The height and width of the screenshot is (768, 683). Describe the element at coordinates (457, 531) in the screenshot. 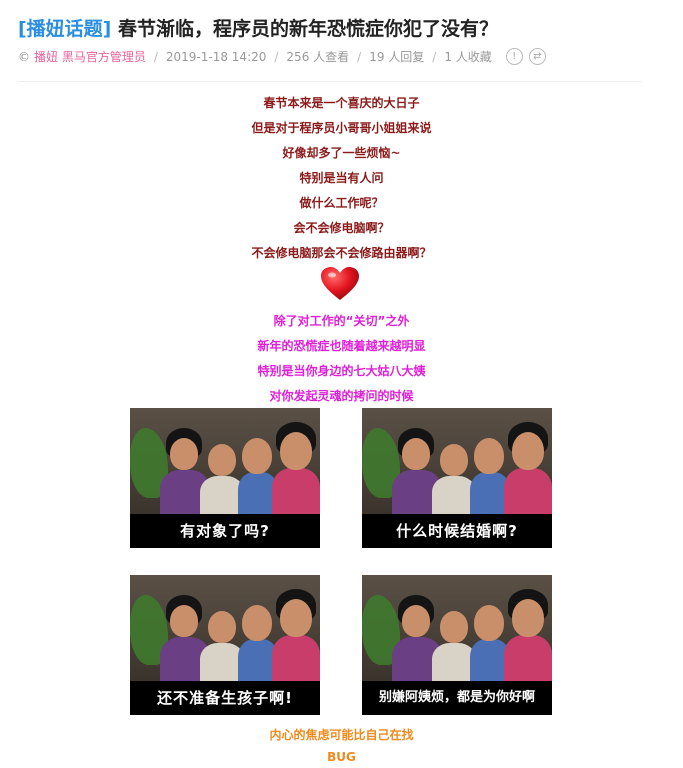

I see `meme-caption: 什么时候结婚啊?` at that location.